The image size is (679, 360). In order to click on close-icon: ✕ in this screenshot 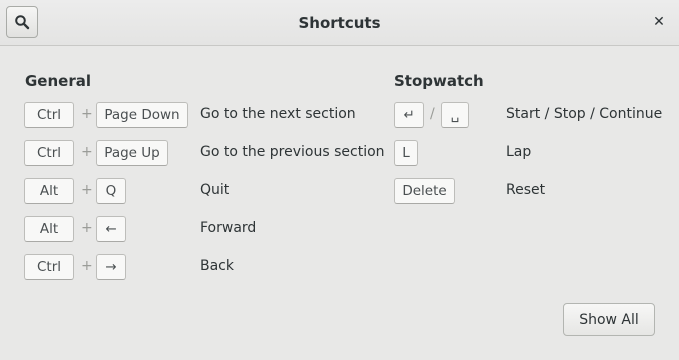, I will do `click(659, 22)`.